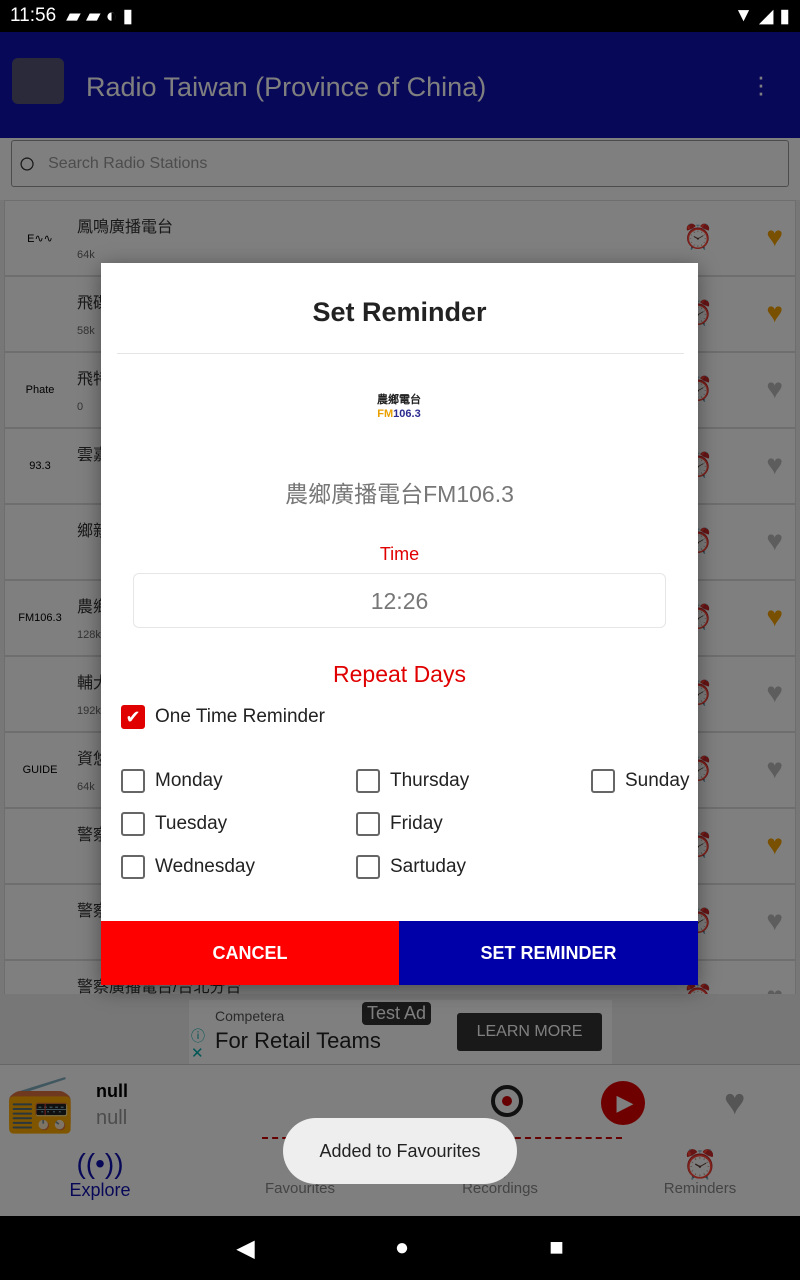 This screenshot has height=1280, width=800. I want to click on station-name: 農鄉廣播電台FM106.3, so click(399, 494).